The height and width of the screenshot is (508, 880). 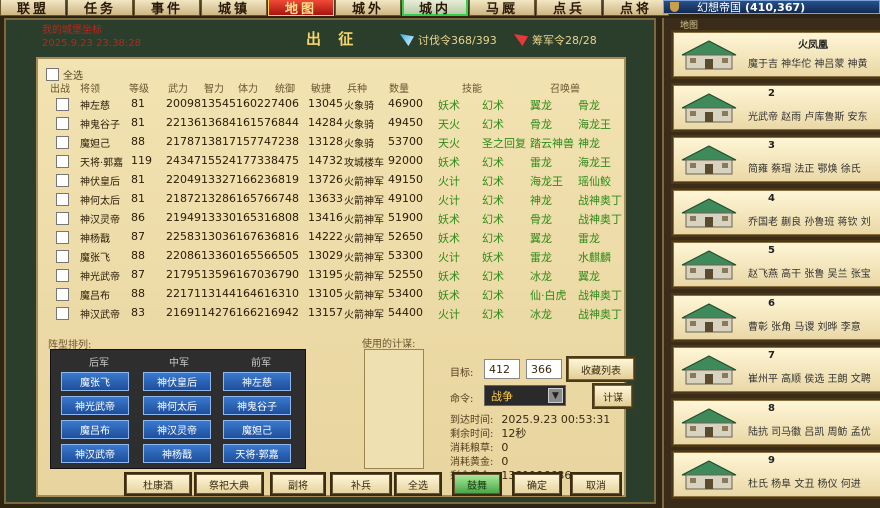 What do you see at coordinates (589, 105) in the screenshot?
I see `general-summon-2: 骨龙` at bounding box center [589, 105].